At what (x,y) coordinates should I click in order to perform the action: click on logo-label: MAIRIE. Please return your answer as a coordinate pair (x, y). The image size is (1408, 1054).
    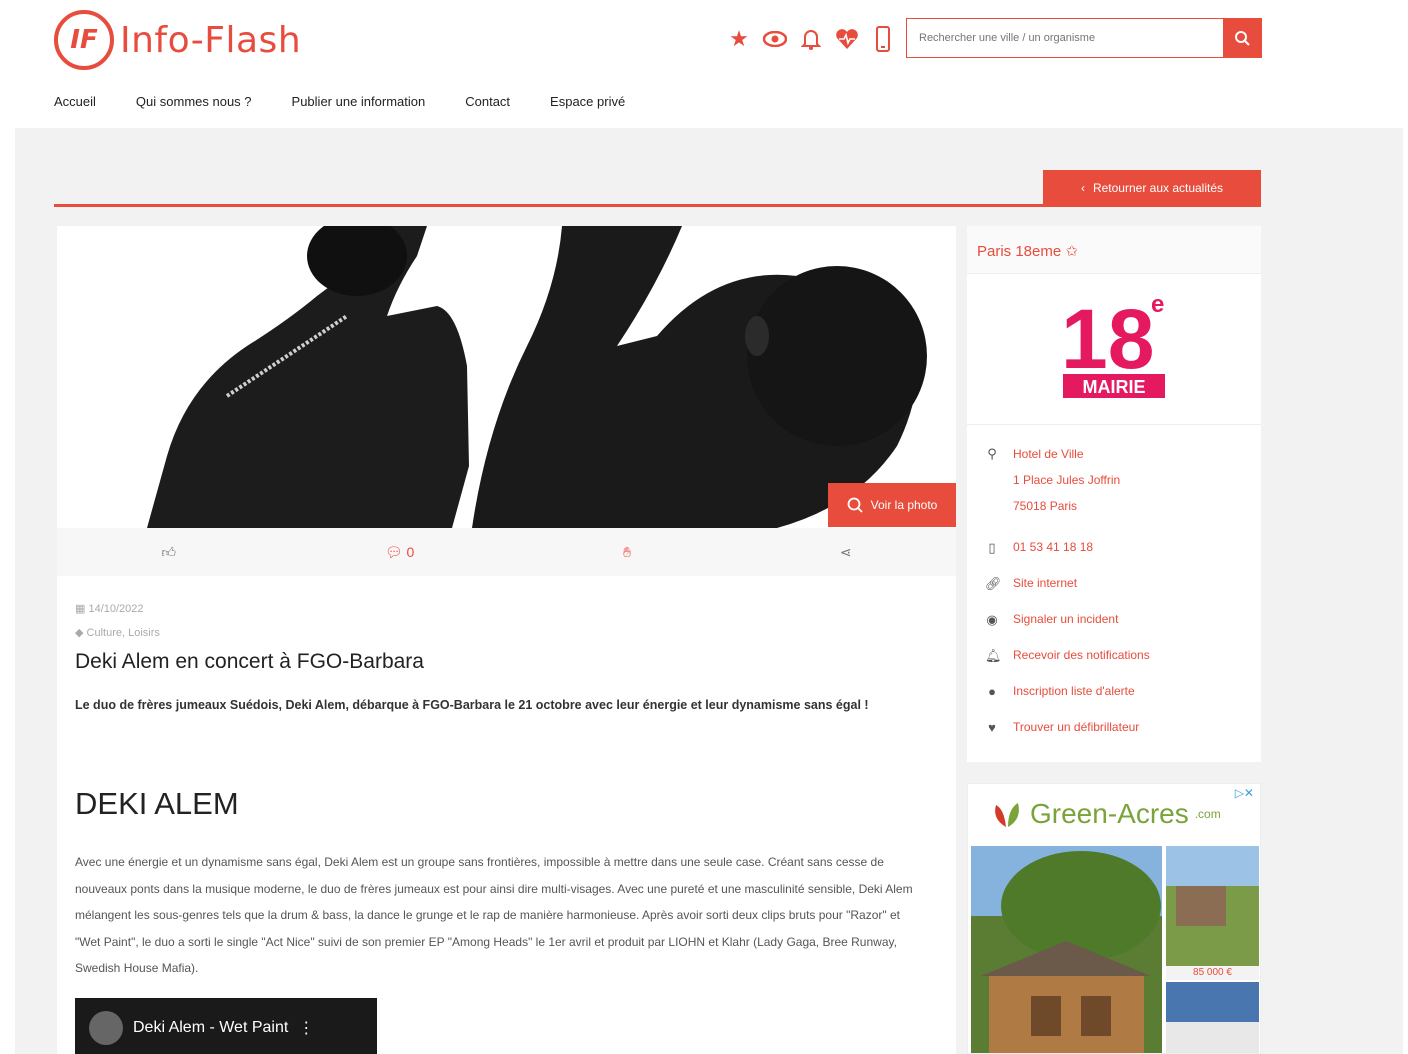
    Looking at the image, I should click on (1114, 387).